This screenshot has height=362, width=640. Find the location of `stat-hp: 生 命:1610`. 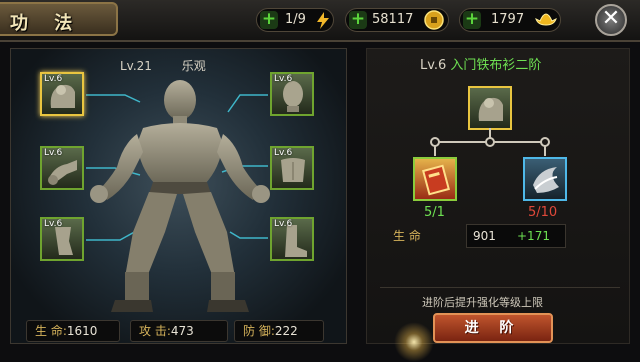

stat-hp: 生 命:1610 is located at coordinates (73, 331).